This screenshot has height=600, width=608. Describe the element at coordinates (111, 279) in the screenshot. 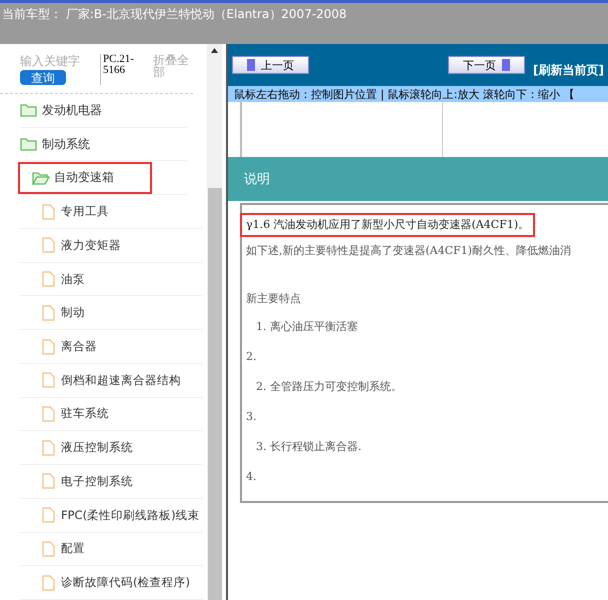

I see `tree-item: 油泵` at that location.